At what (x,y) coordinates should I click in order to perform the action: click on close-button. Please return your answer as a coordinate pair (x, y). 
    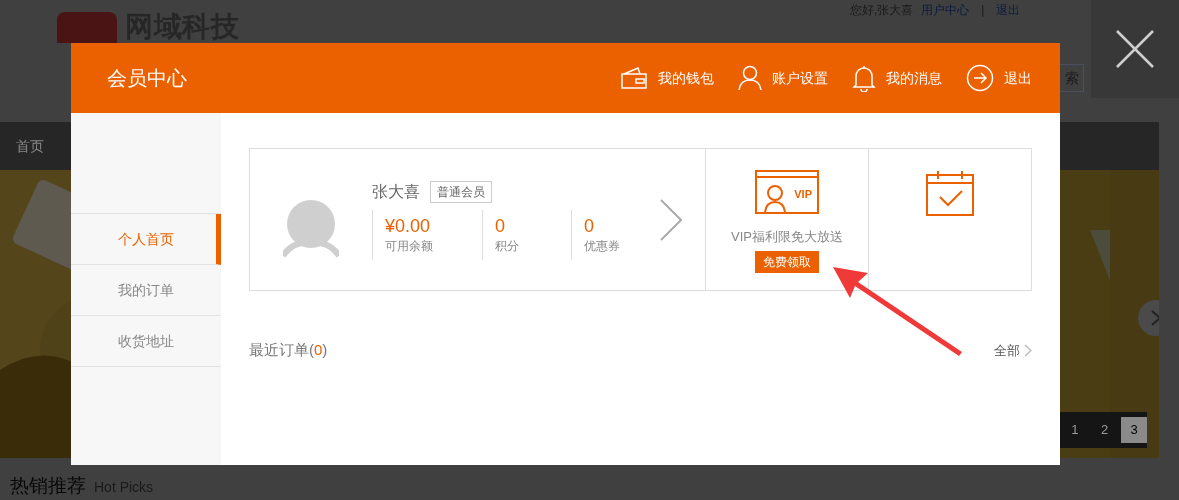
    Looking at the image, I should click on (1135, 49).